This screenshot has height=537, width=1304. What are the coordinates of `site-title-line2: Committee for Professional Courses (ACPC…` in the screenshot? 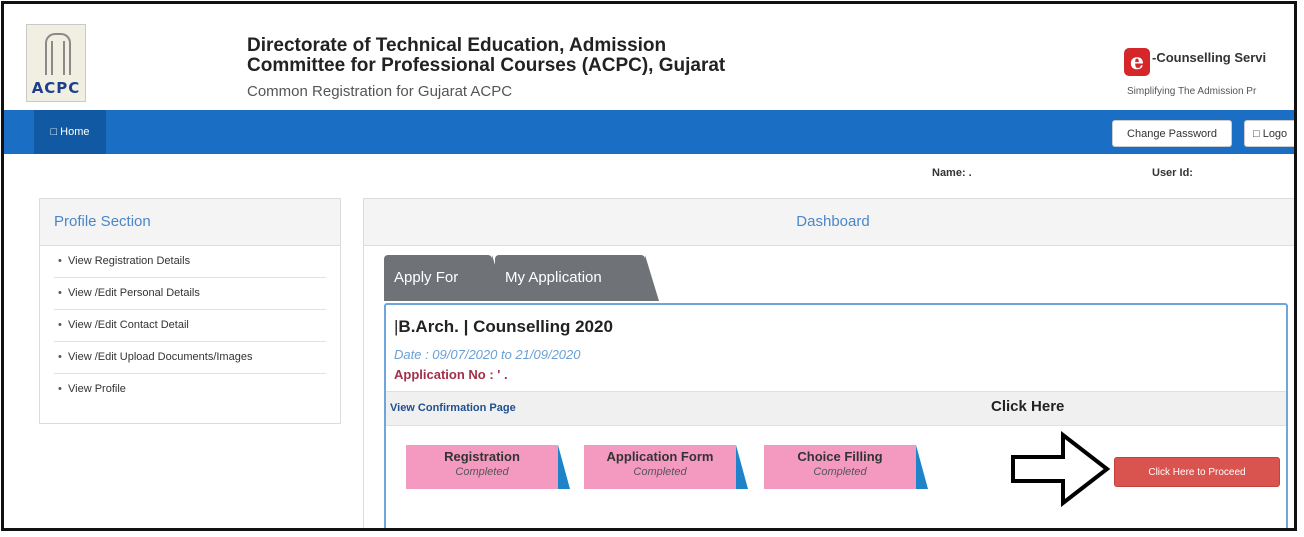 It's located at (486, 65).